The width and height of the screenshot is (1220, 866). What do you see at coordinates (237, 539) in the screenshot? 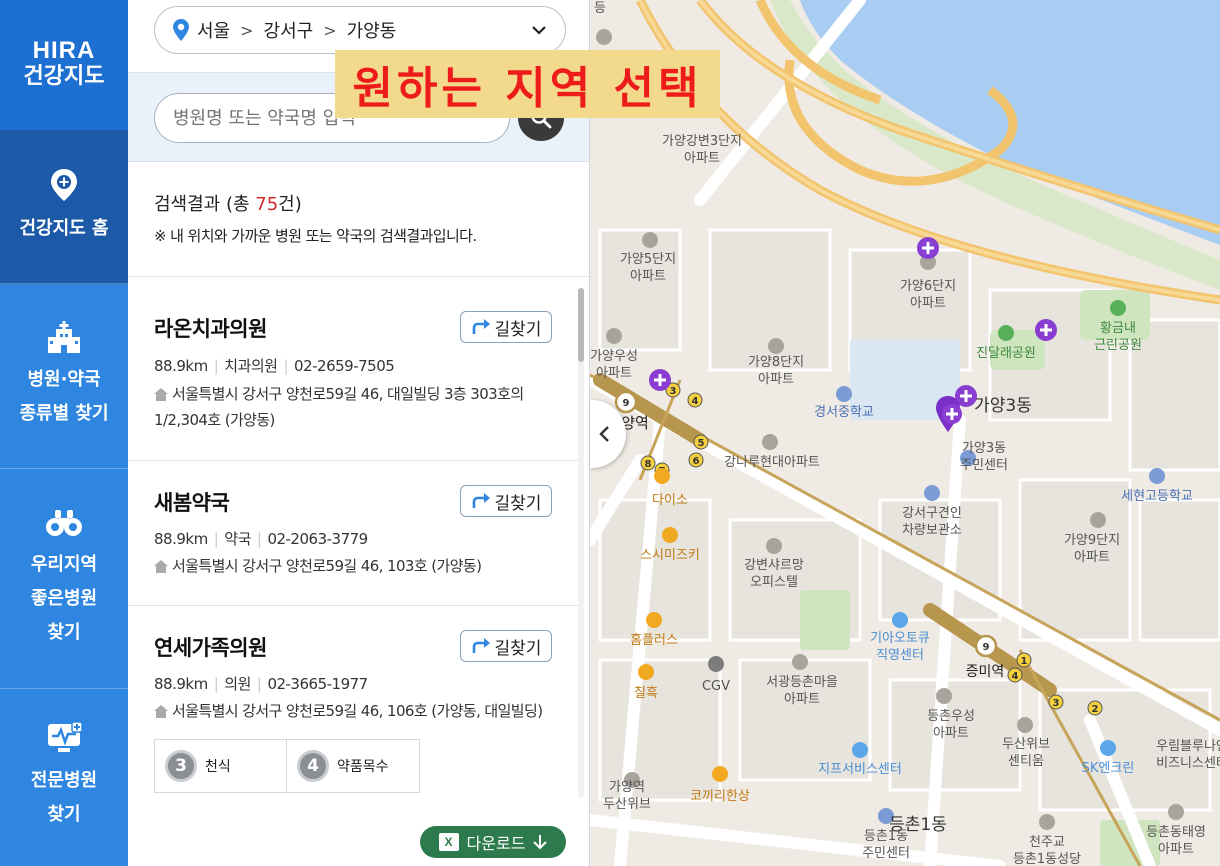
I see `facility-type: 약국` at bounding box center [237, 539].